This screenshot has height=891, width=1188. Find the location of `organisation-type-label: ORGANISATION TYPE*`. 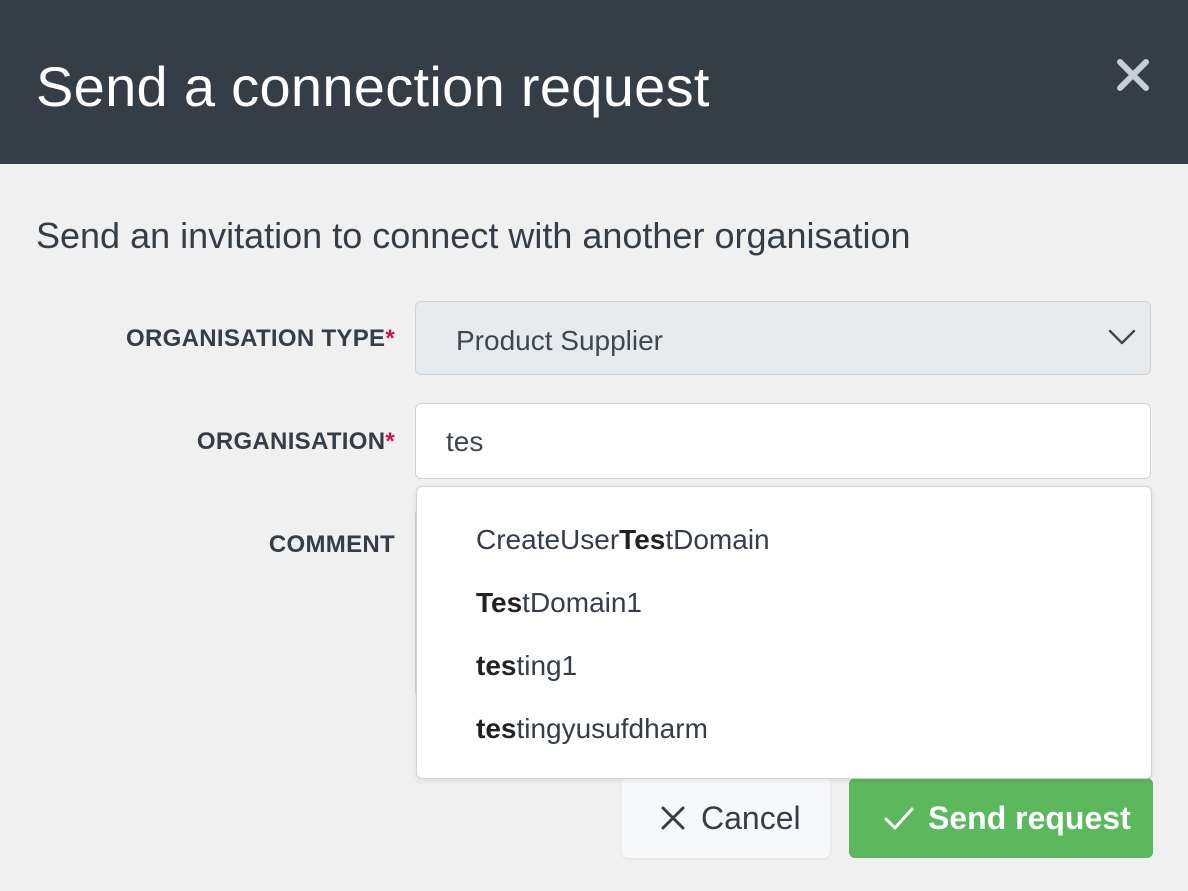

organisation-type-label: ORGANISATION TYPE* is located at coordinates (260, 339).